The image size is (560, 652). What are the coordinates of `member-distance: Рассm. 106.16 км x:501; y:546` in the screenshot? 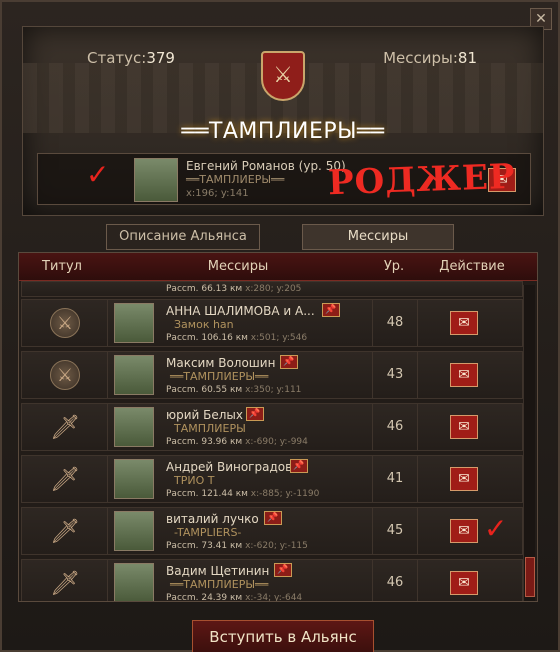 It's located at (237, 338).